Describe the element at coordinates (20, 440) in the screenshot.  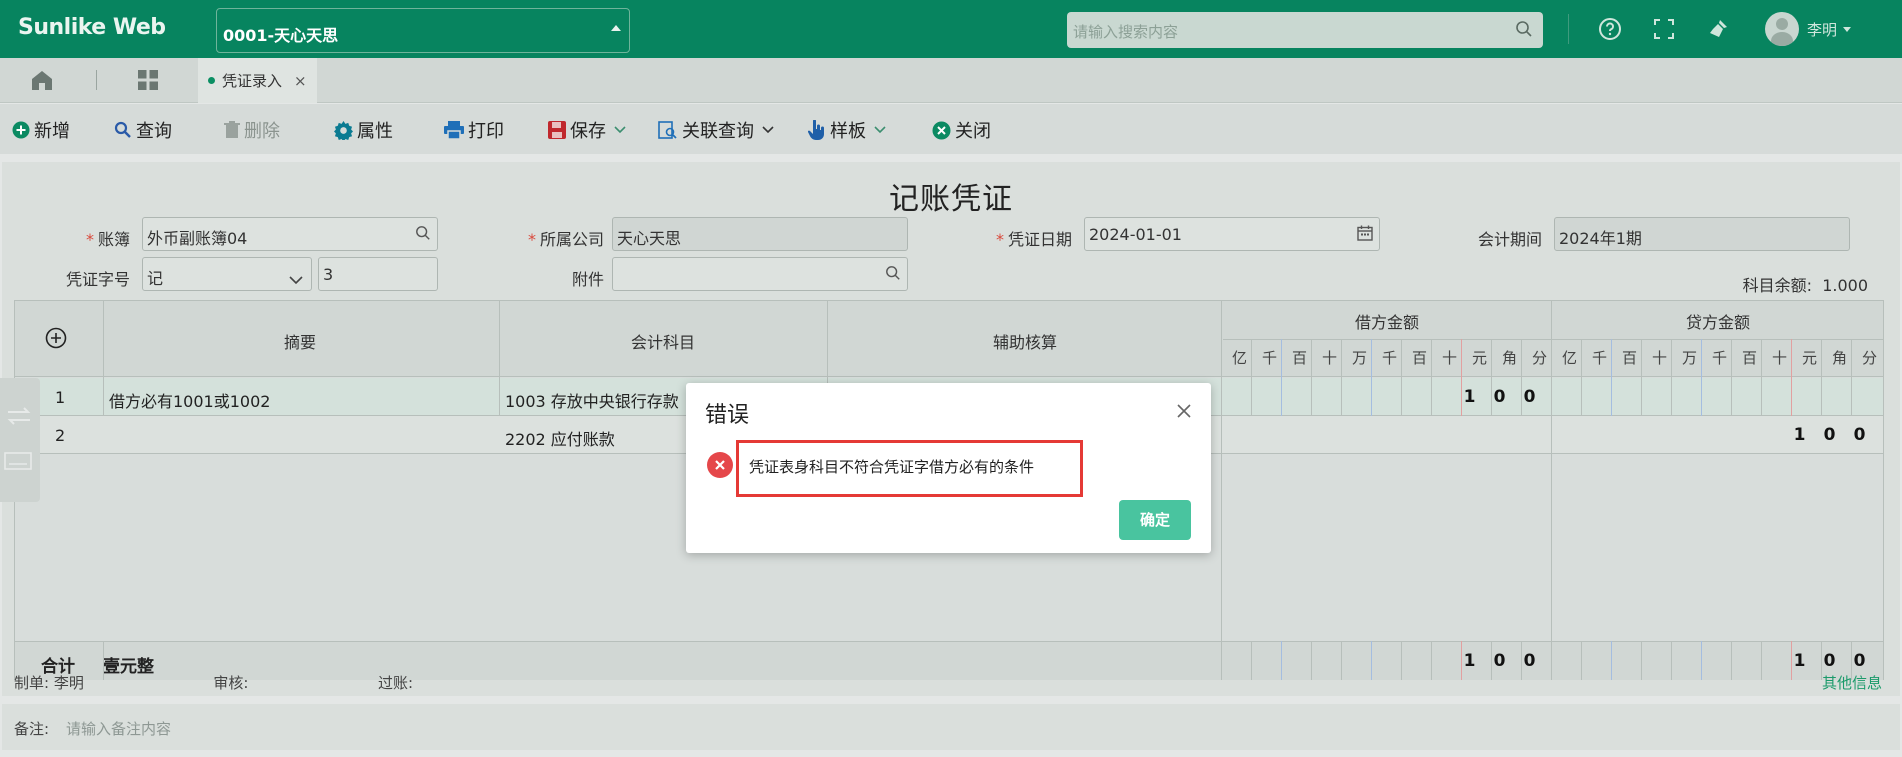
I see `side-panel-toggle` at that location.